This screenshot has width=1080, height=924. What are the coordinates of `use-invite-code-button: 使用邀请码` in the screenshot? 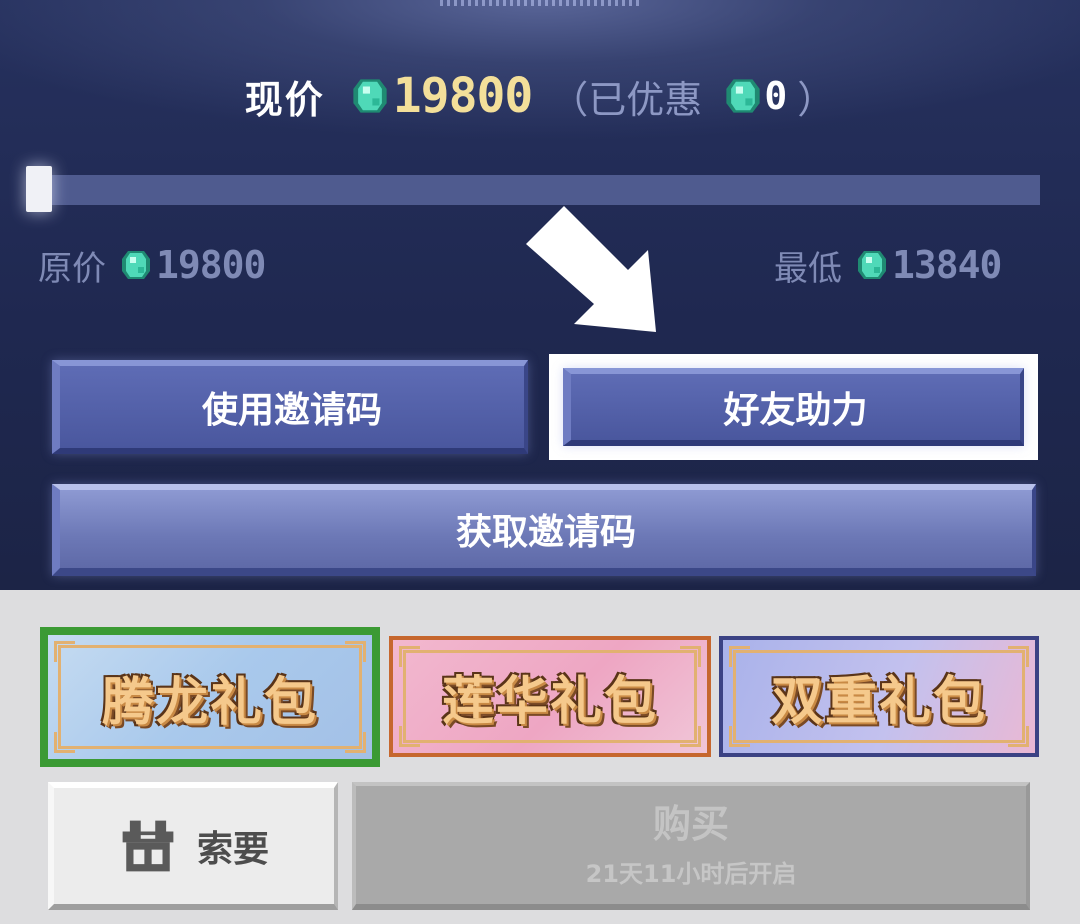 It's located at (290, 407).